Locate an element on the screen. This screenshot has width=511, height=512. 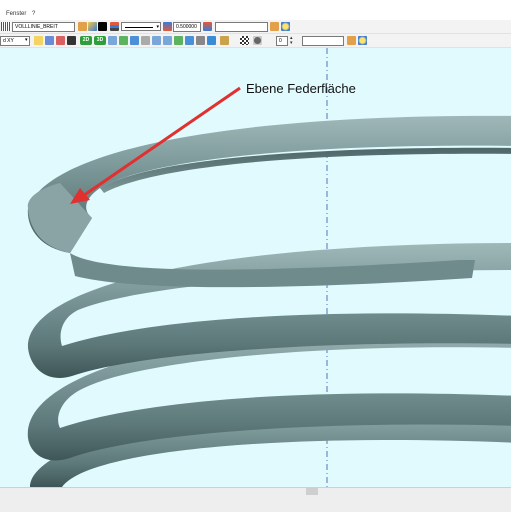
layer-icon is located at coordinates (82, 26).